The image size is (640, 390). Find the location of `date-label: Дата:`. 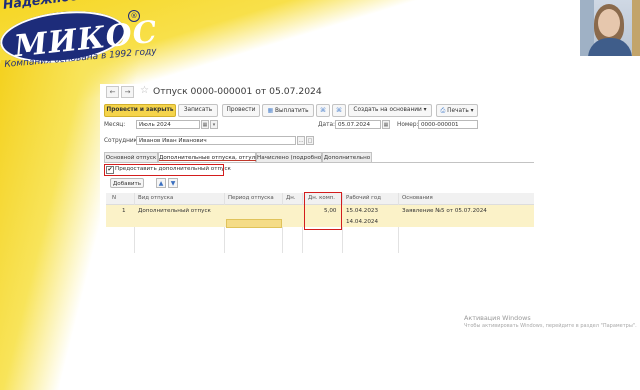

date-label: Дата: is located at coordinates (326, 125).